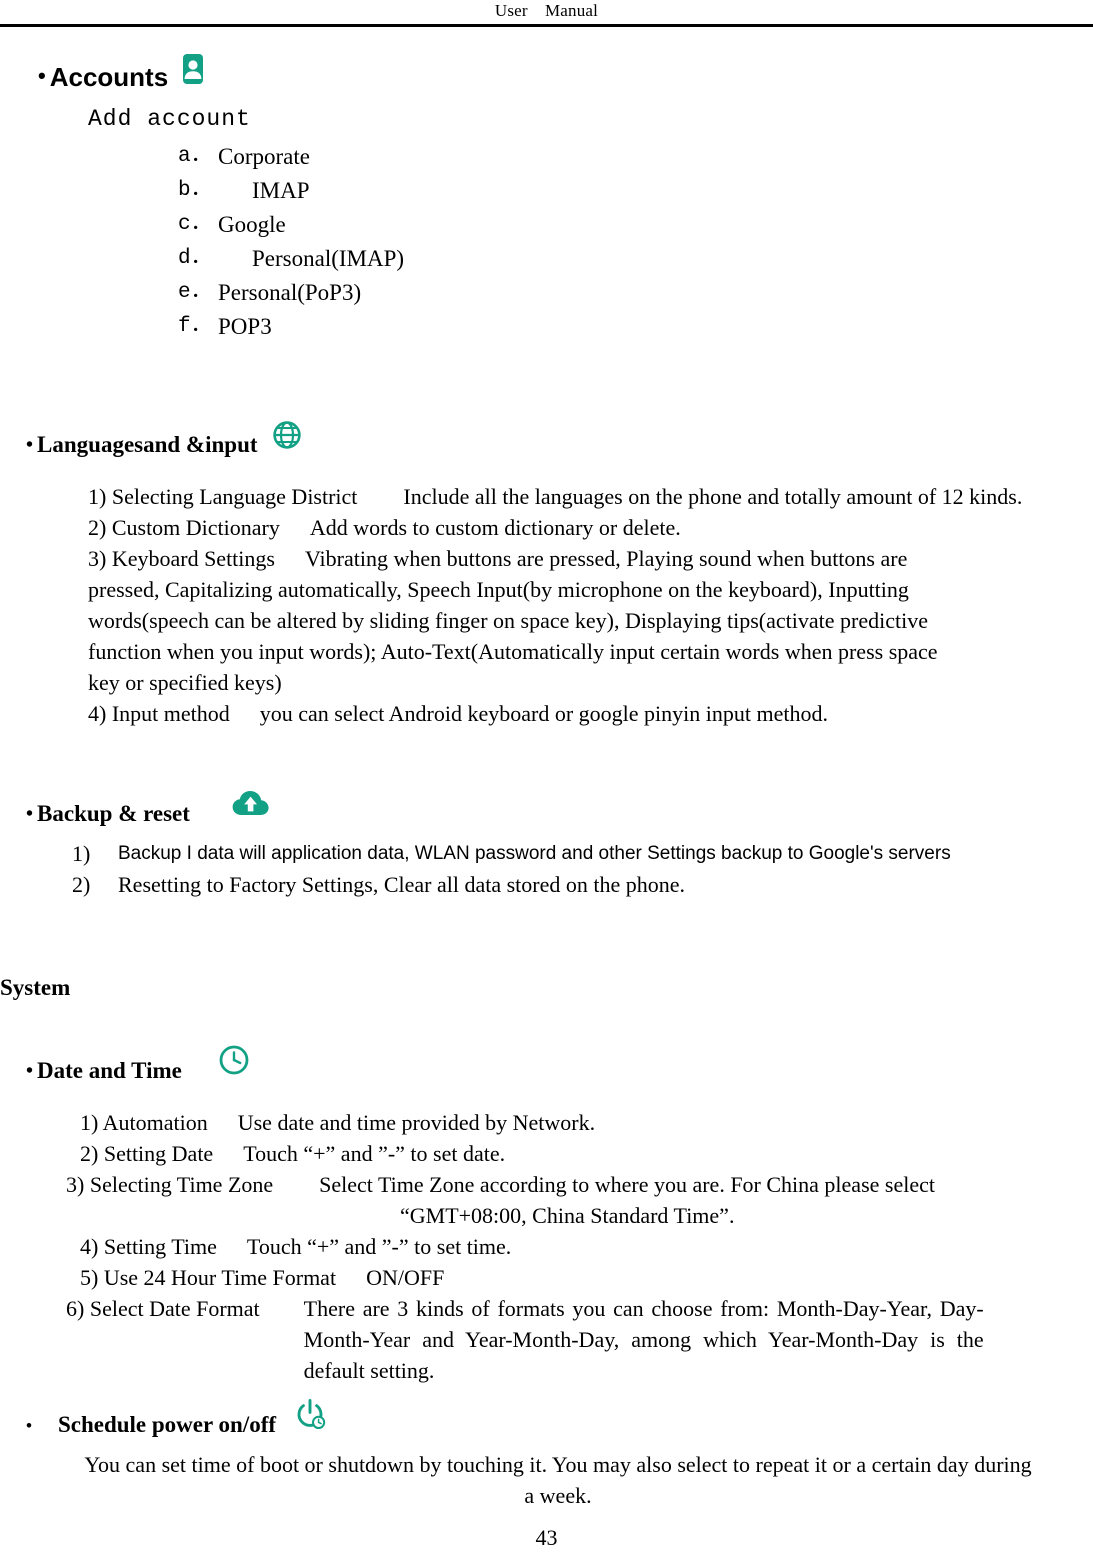 Image resolution: width=1093 pixels, height=1559 pixels. What do you see at coordinates (635, 259) in the screenshot?
I see `list-item: d． Personal(IMAP)` at bounding box center [635, 259].